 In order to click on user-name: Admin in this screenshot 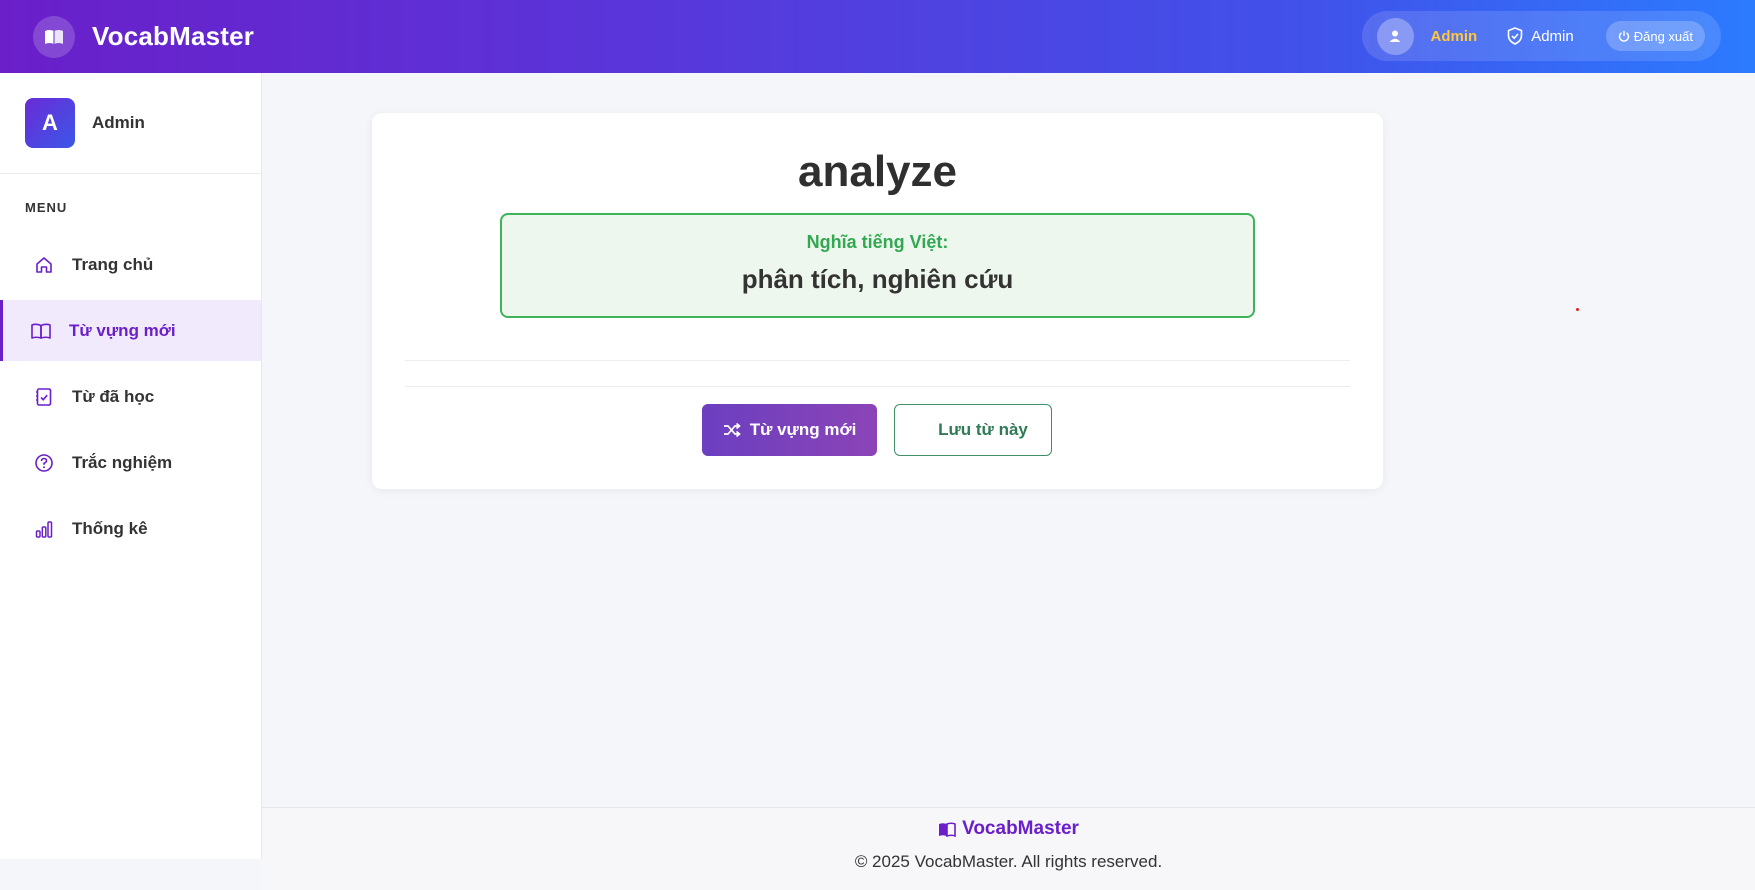, I will do `click(1454, 36)`.